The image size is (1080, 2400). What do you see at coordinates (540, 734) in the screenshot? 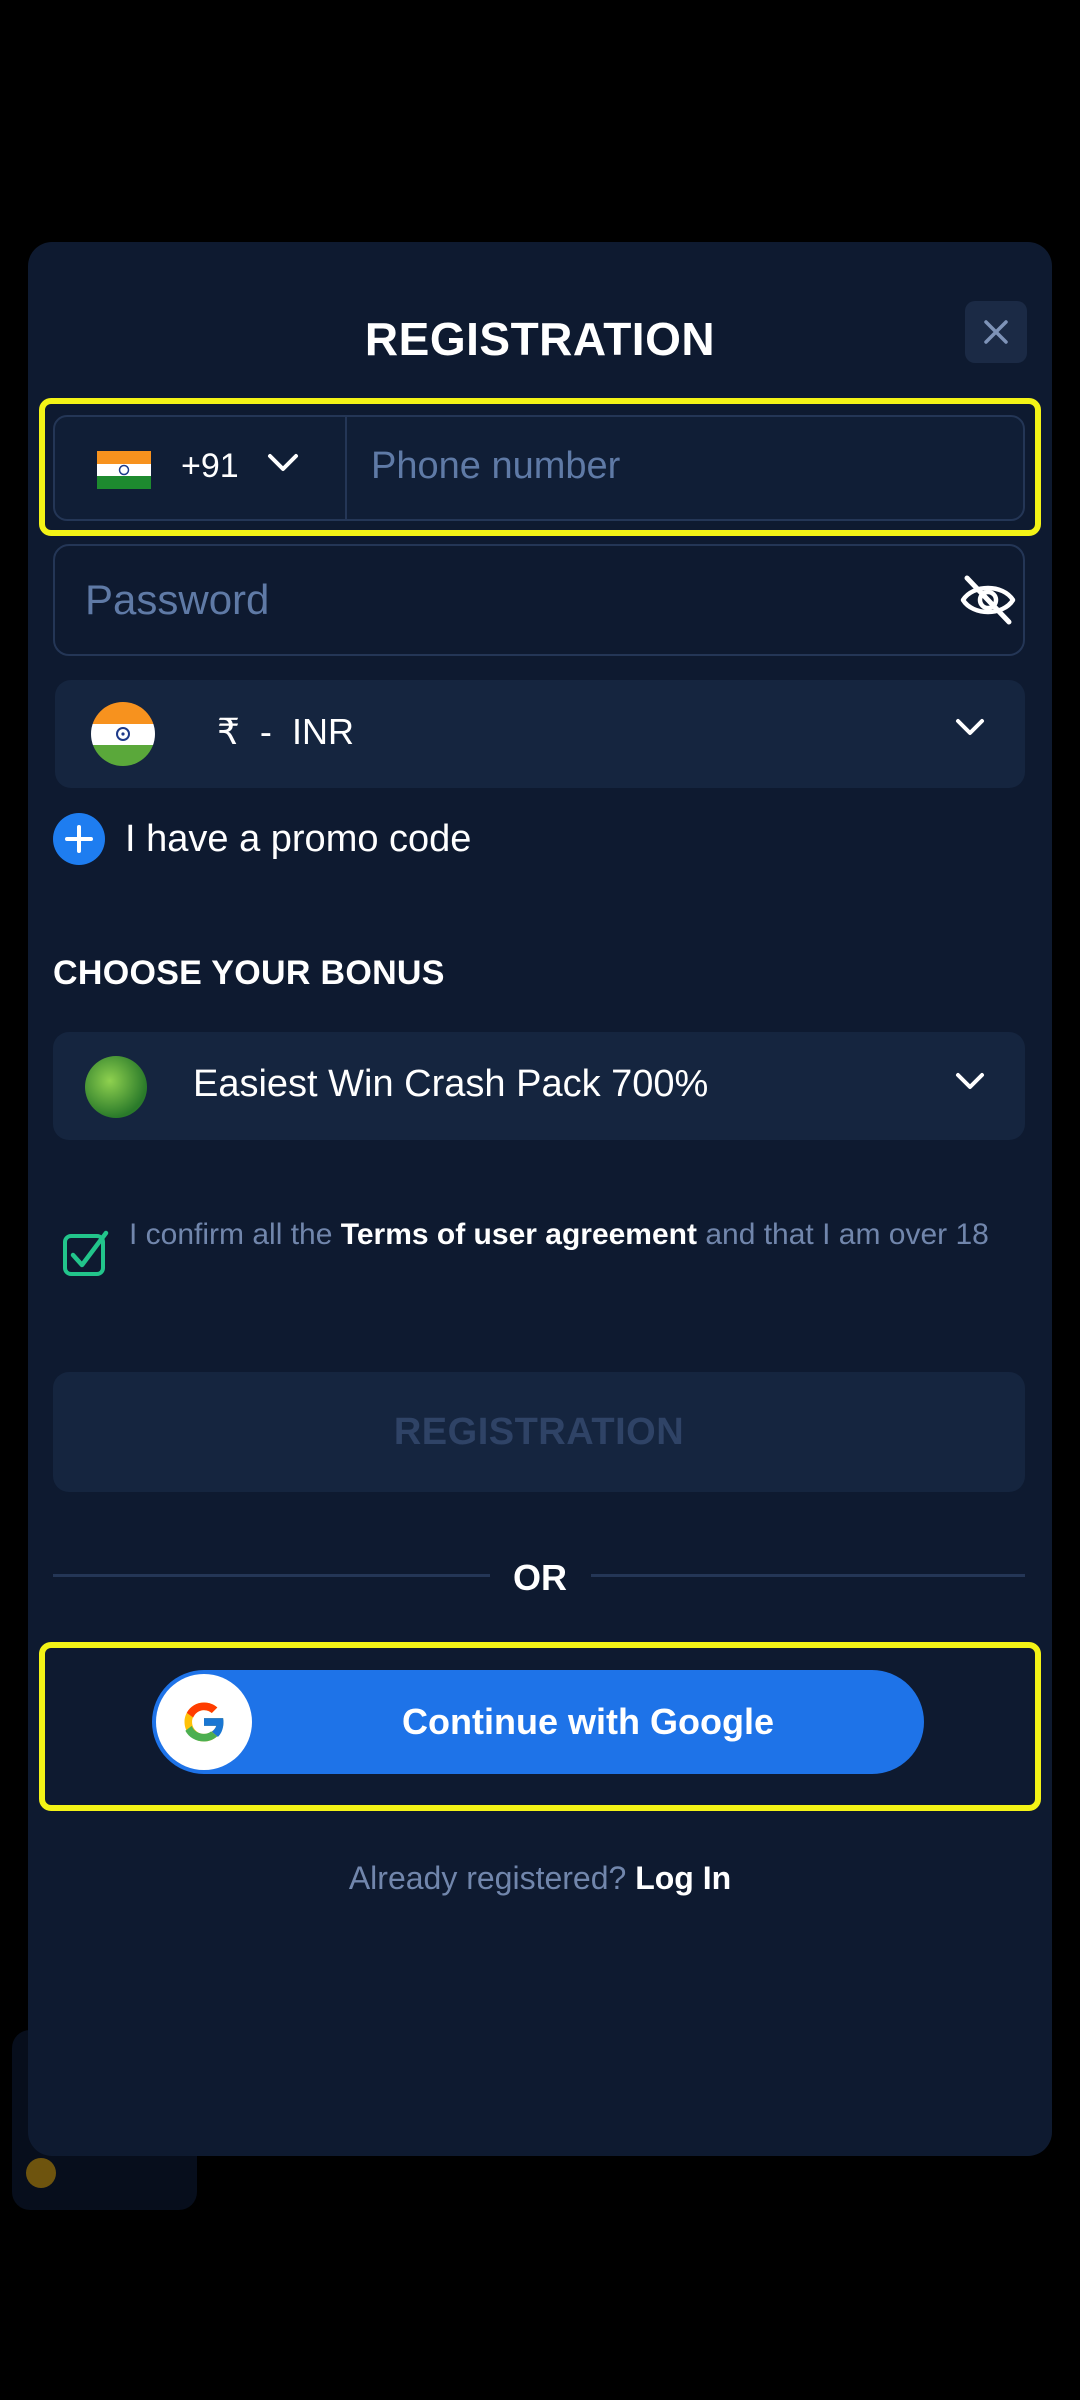
I see `currency-selector: ₹ - INR` at bounding box center [540, 734].